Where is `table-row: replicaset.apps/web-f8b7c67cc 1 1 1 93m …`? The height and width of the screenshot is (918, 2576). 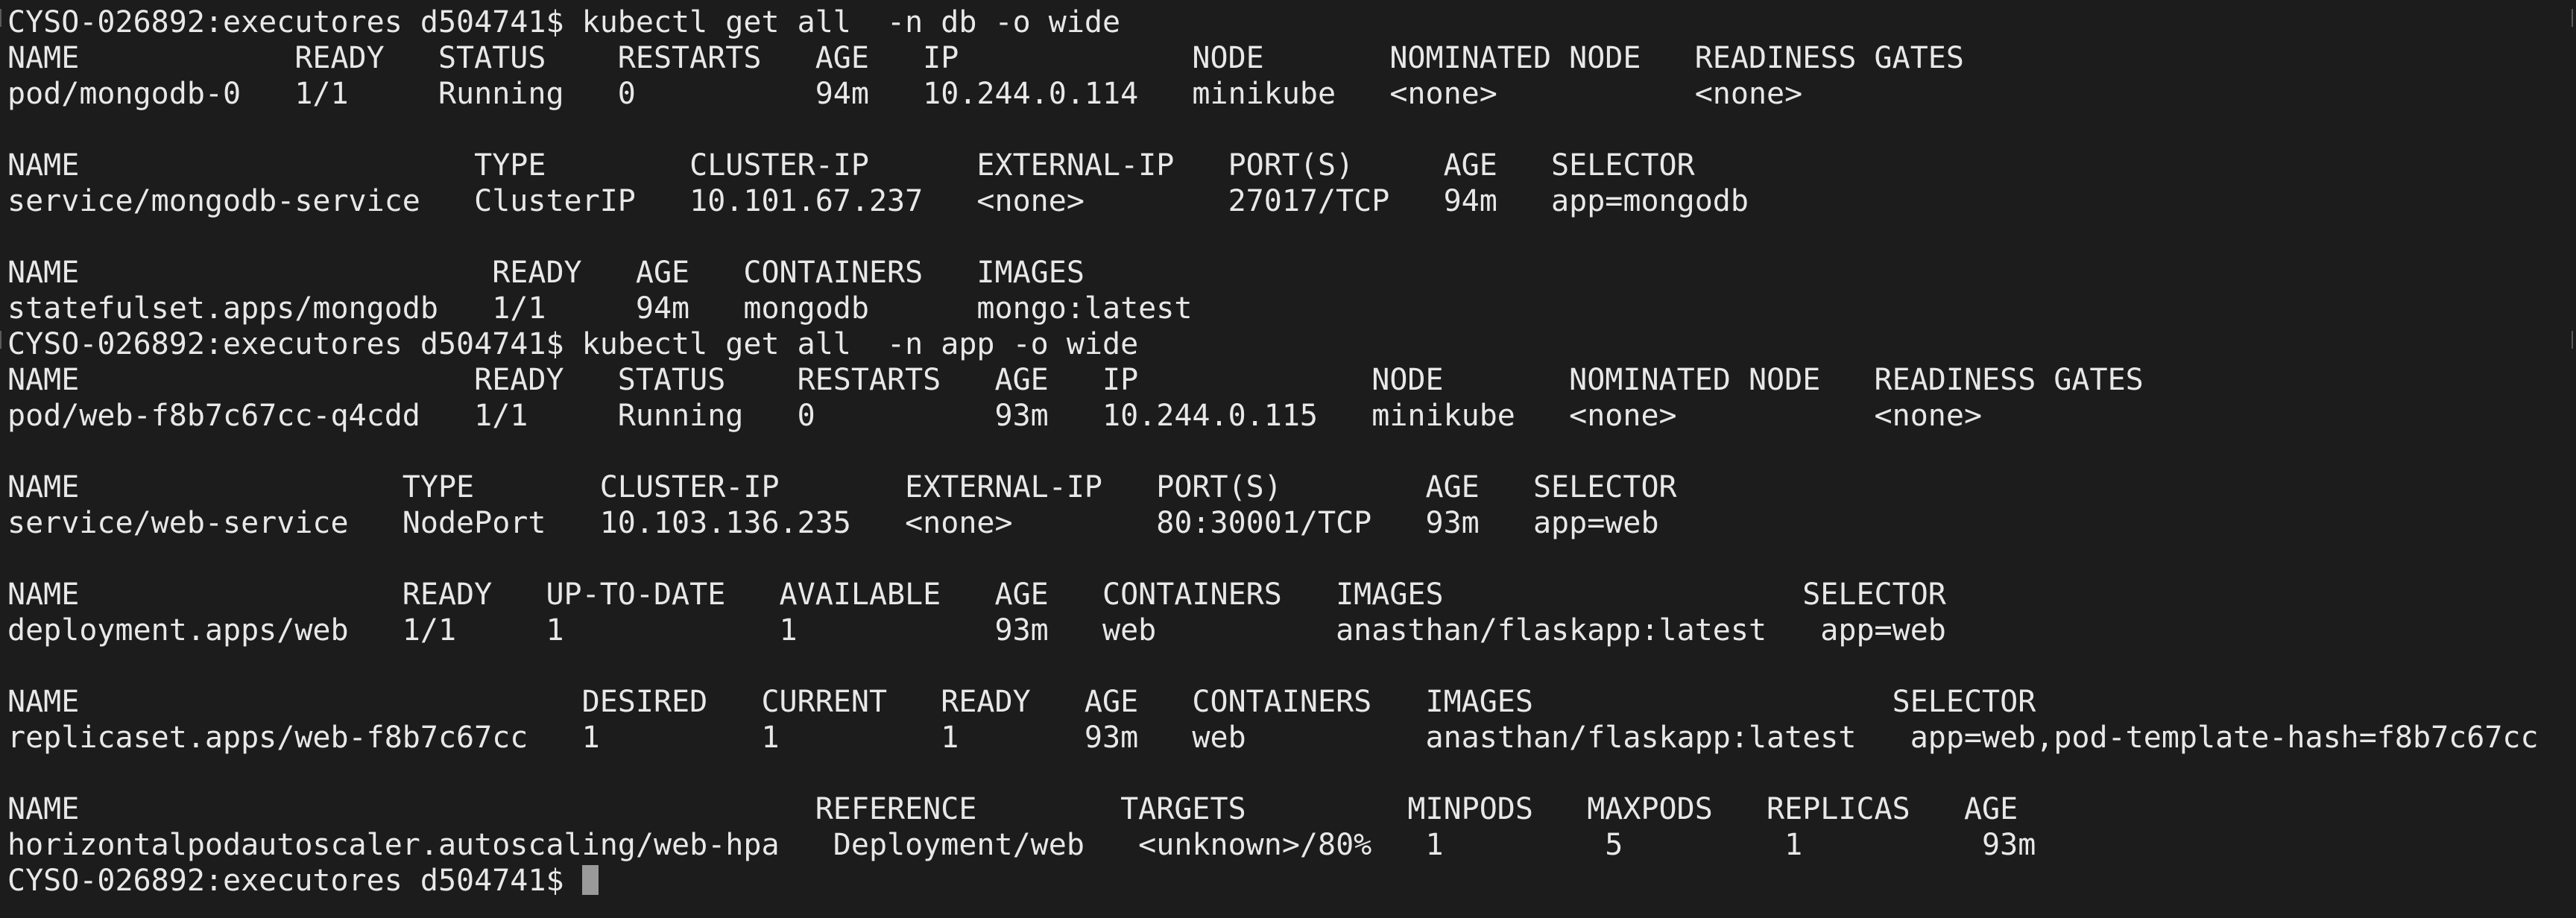
table-row: replicaset.apps/web-f8b7c67cc 1 1 1 93m … is located at coordinates (1291, 738).